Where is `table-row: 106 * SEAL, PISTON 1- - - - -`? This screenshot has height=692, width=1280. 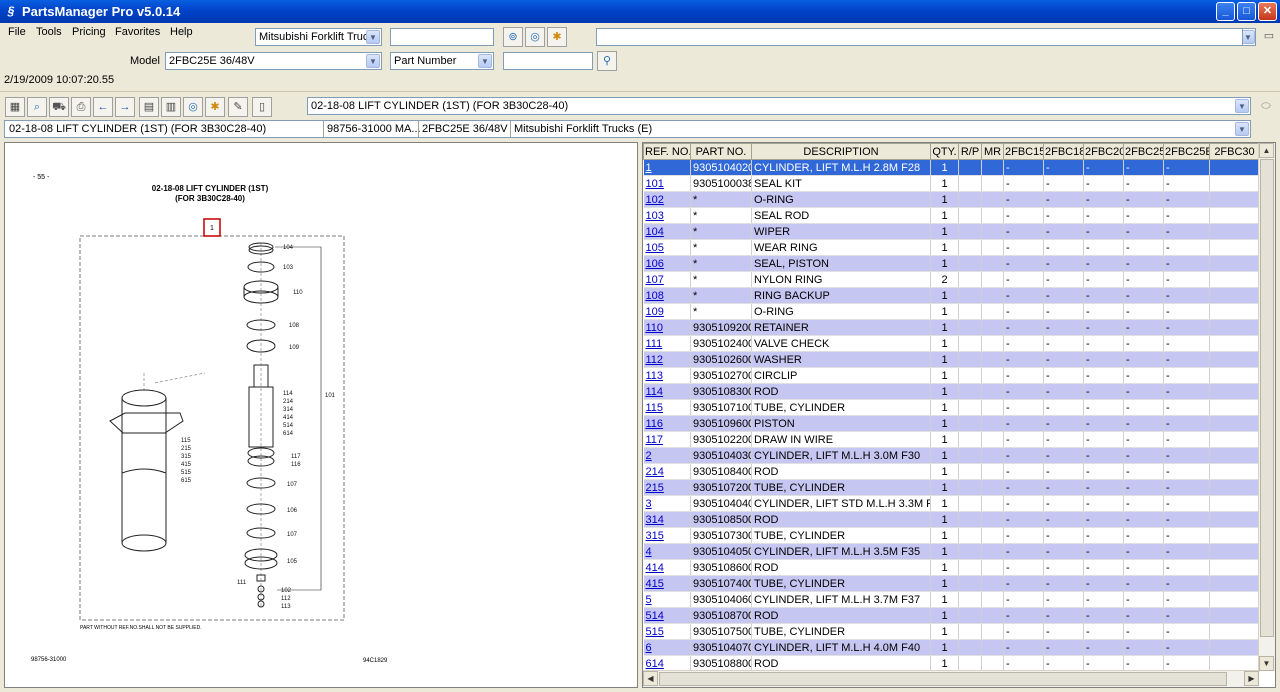 table-row: 106 * SEAL, PISTON 1- - - - - is located at coordinates (951, 263).